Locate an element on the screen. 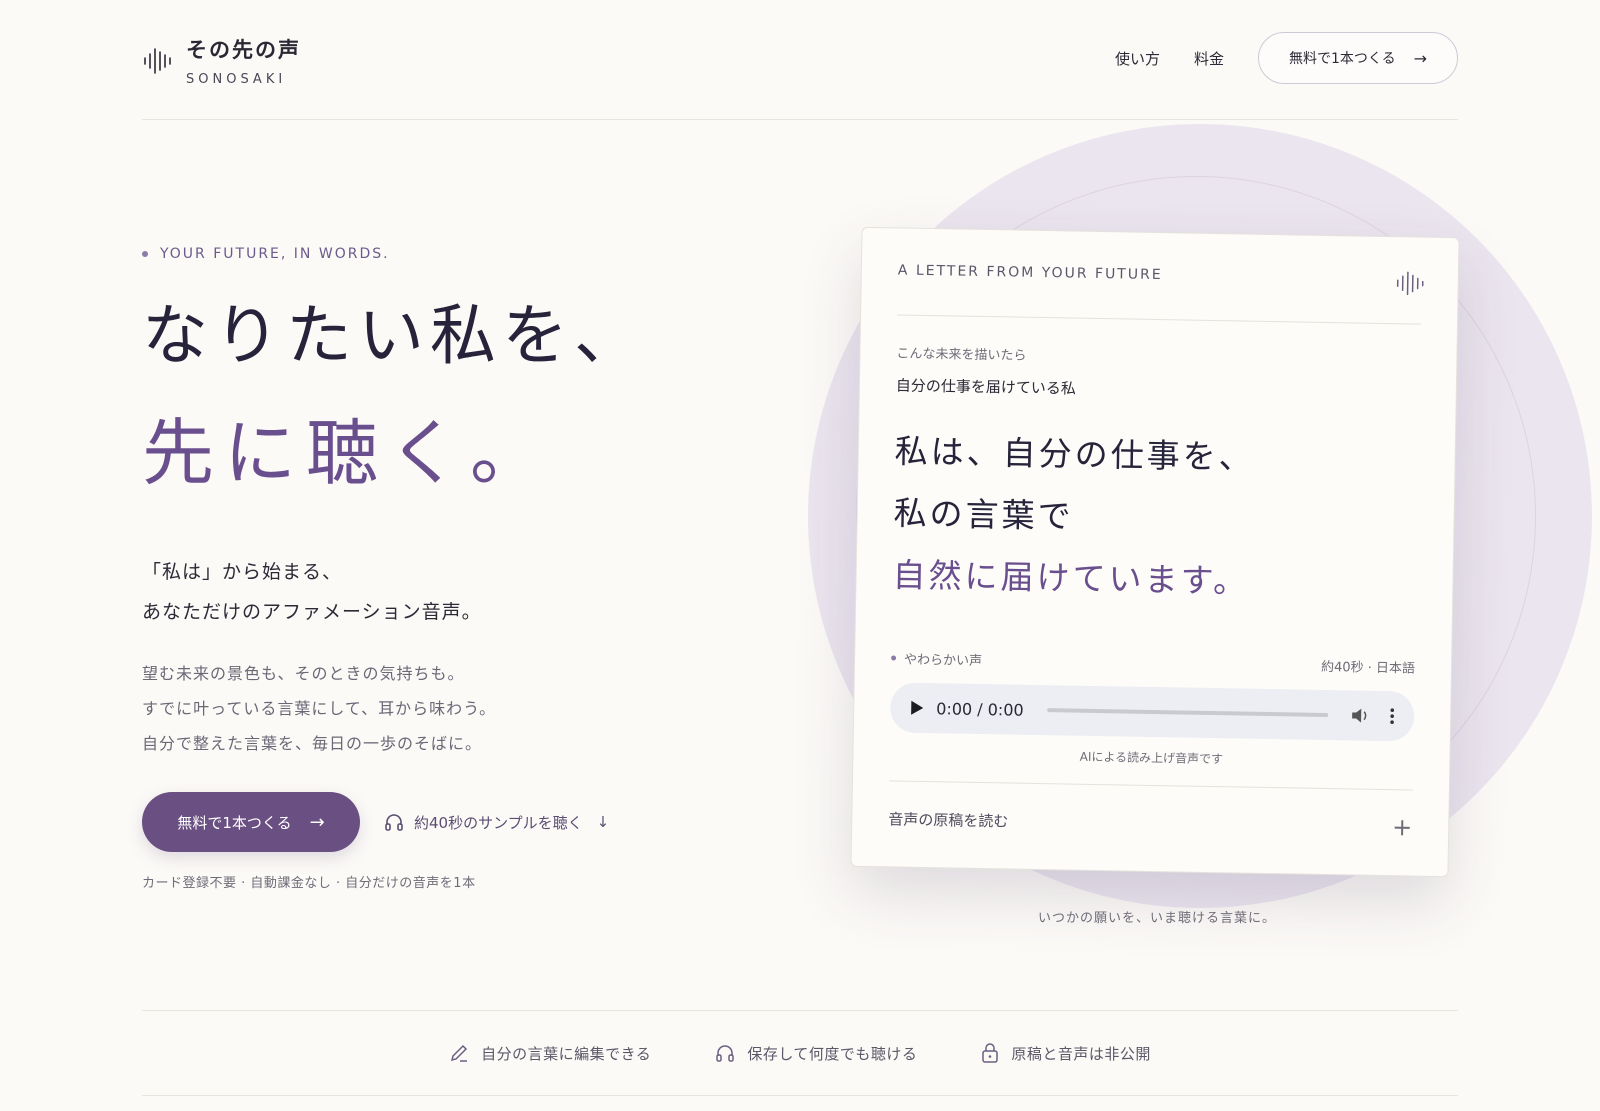 This screenshot has width=1600, height=1111. hero-eyebrow-text: YOUR FUTURE, IN WORDS. is located at coordinates (275, 254).